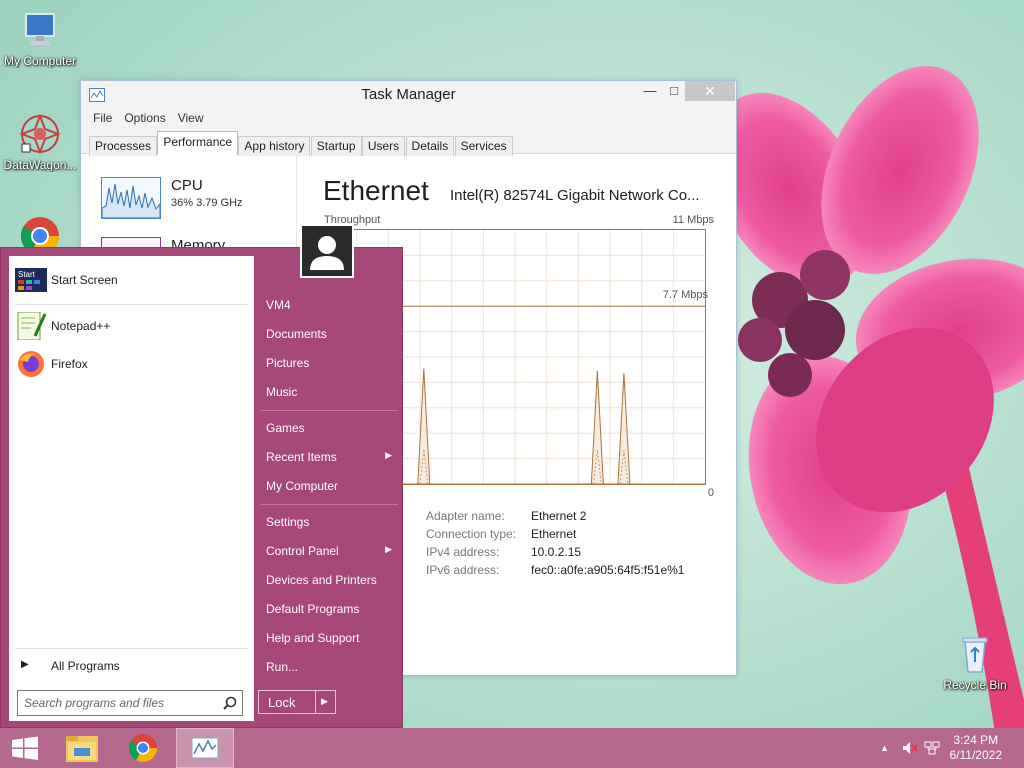 The width and height of the screenshot is (1024, 768). What do you see at coordinates (282, 392) in the screenshot?
I see `start-item-label: Music` at bounding box center [282, 392].